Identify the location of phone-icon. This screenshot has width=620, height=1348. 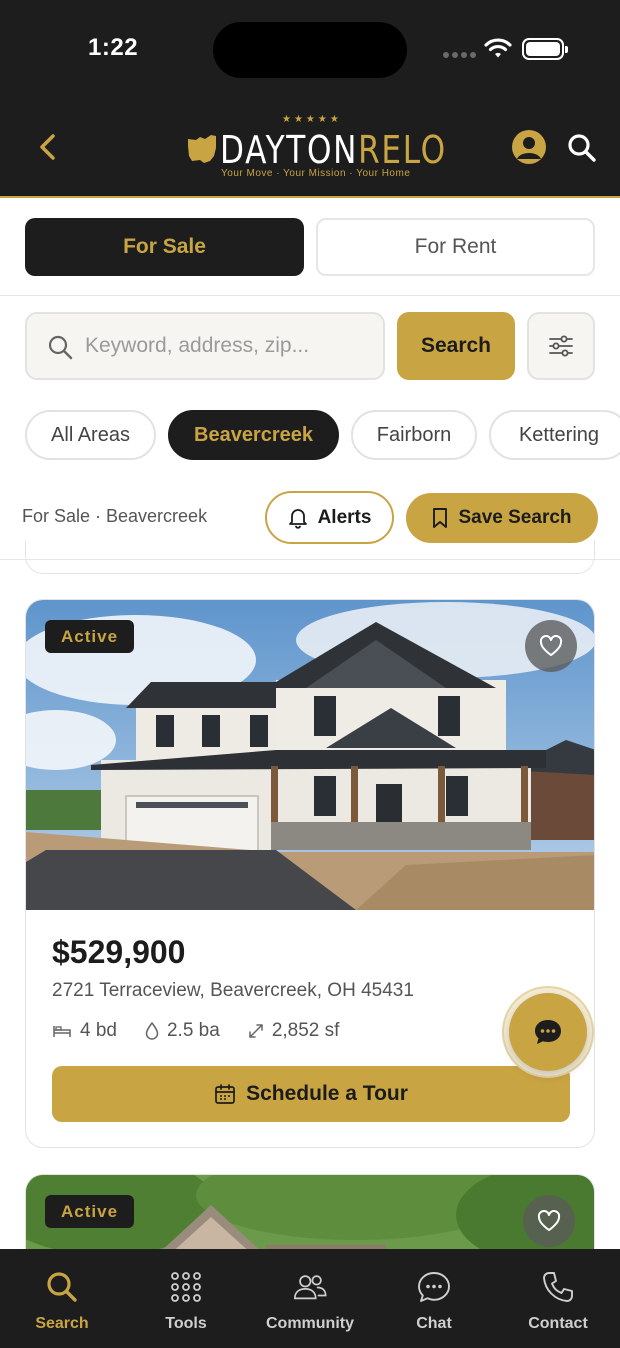
(558, 1287).